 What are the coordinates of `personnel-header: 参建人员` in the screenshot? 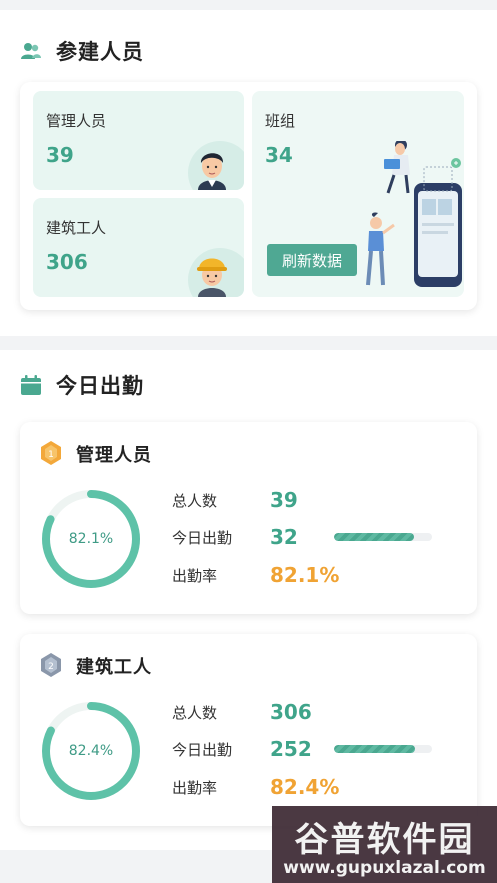 It's located at (82, 51).